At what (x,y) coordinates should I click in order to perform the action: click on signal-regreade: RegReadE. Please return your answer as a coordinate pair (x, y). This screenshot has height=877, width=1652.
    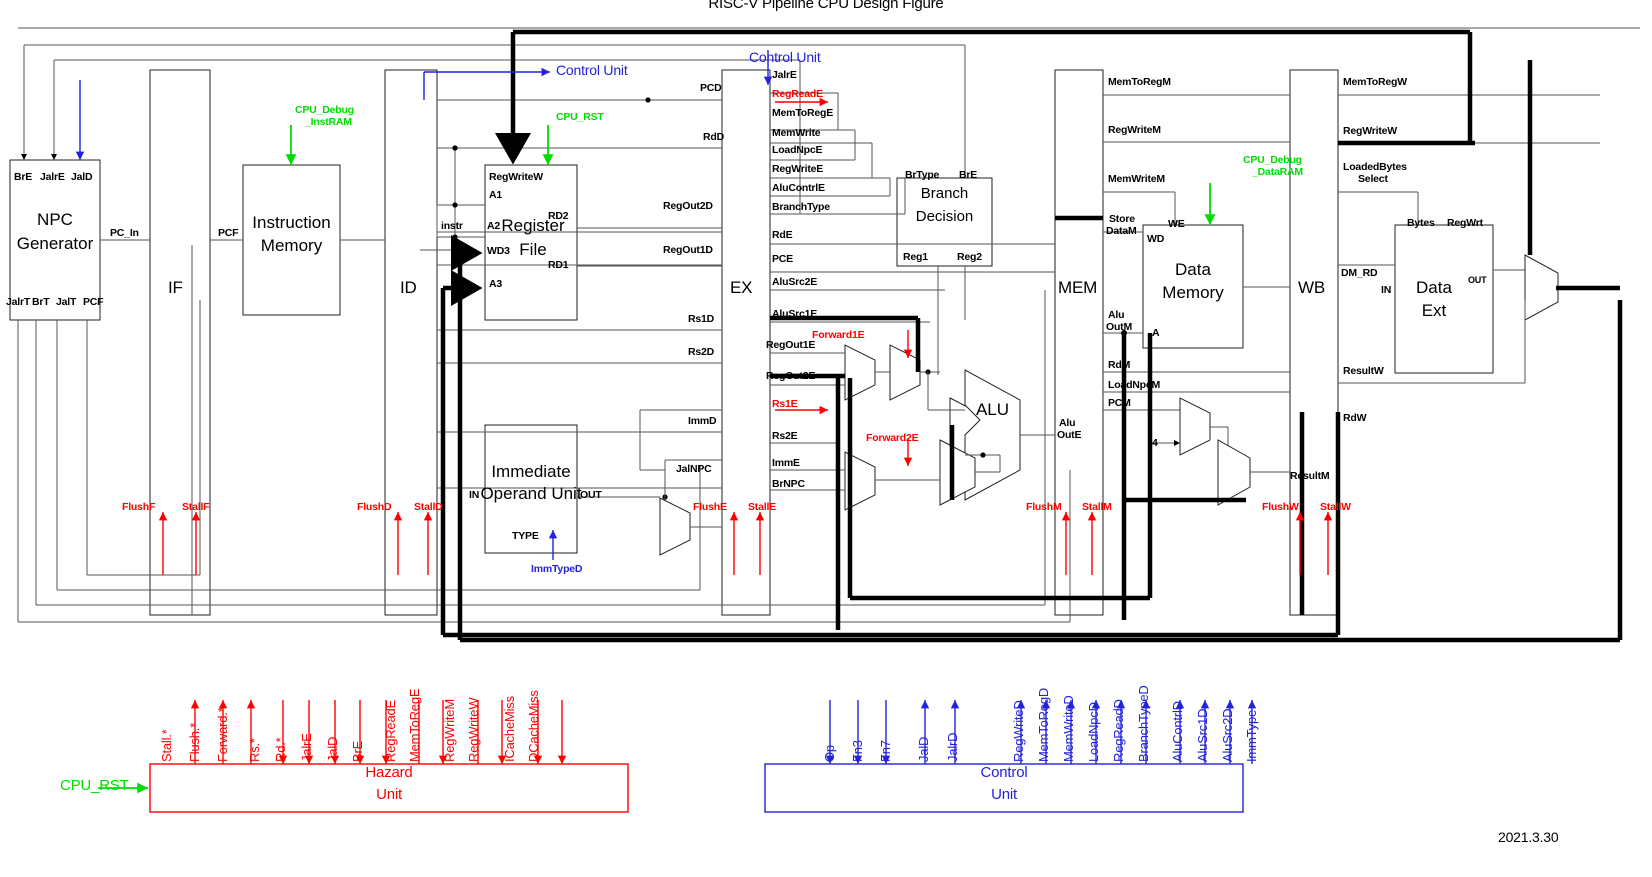
    Looking at the image, I should click on (797, 94).